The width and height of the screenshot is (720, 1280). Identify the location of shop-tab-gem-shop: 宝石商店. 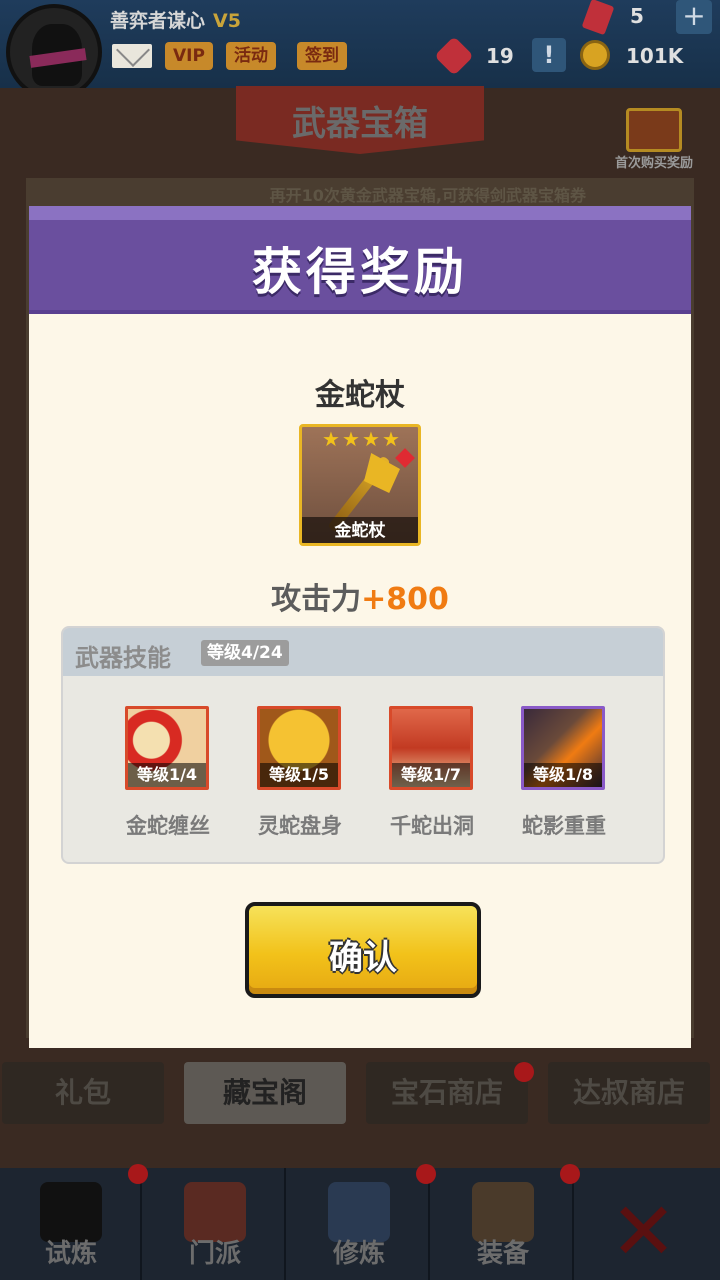
(447, 1093).